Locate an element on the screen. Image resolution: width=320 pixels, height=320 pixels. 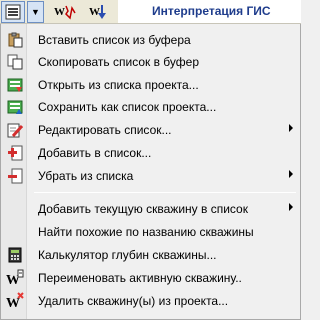
w1-text: W is located at coordinates (59, 12).